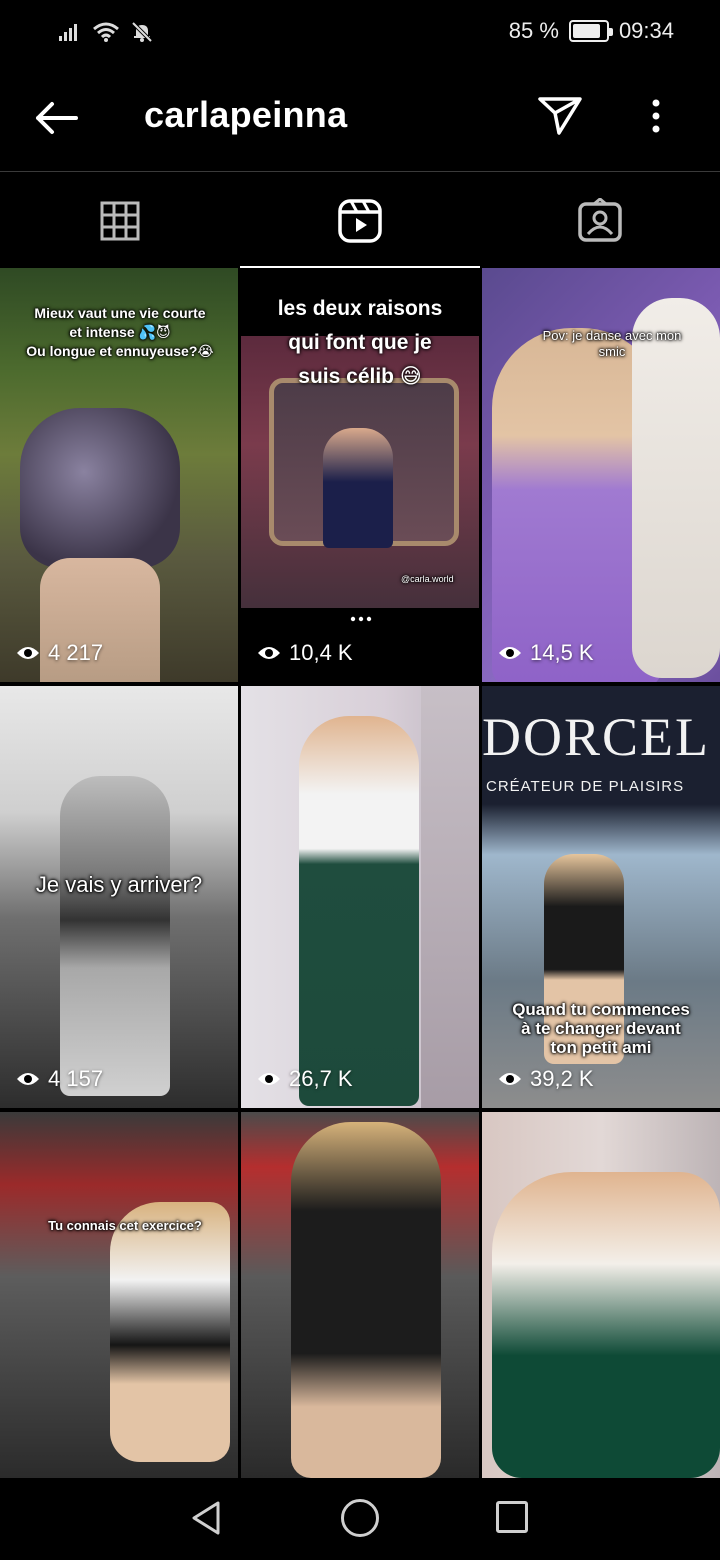  I want to click on reel-caption: Tu connais cet exercice?, so click(125, 1225).